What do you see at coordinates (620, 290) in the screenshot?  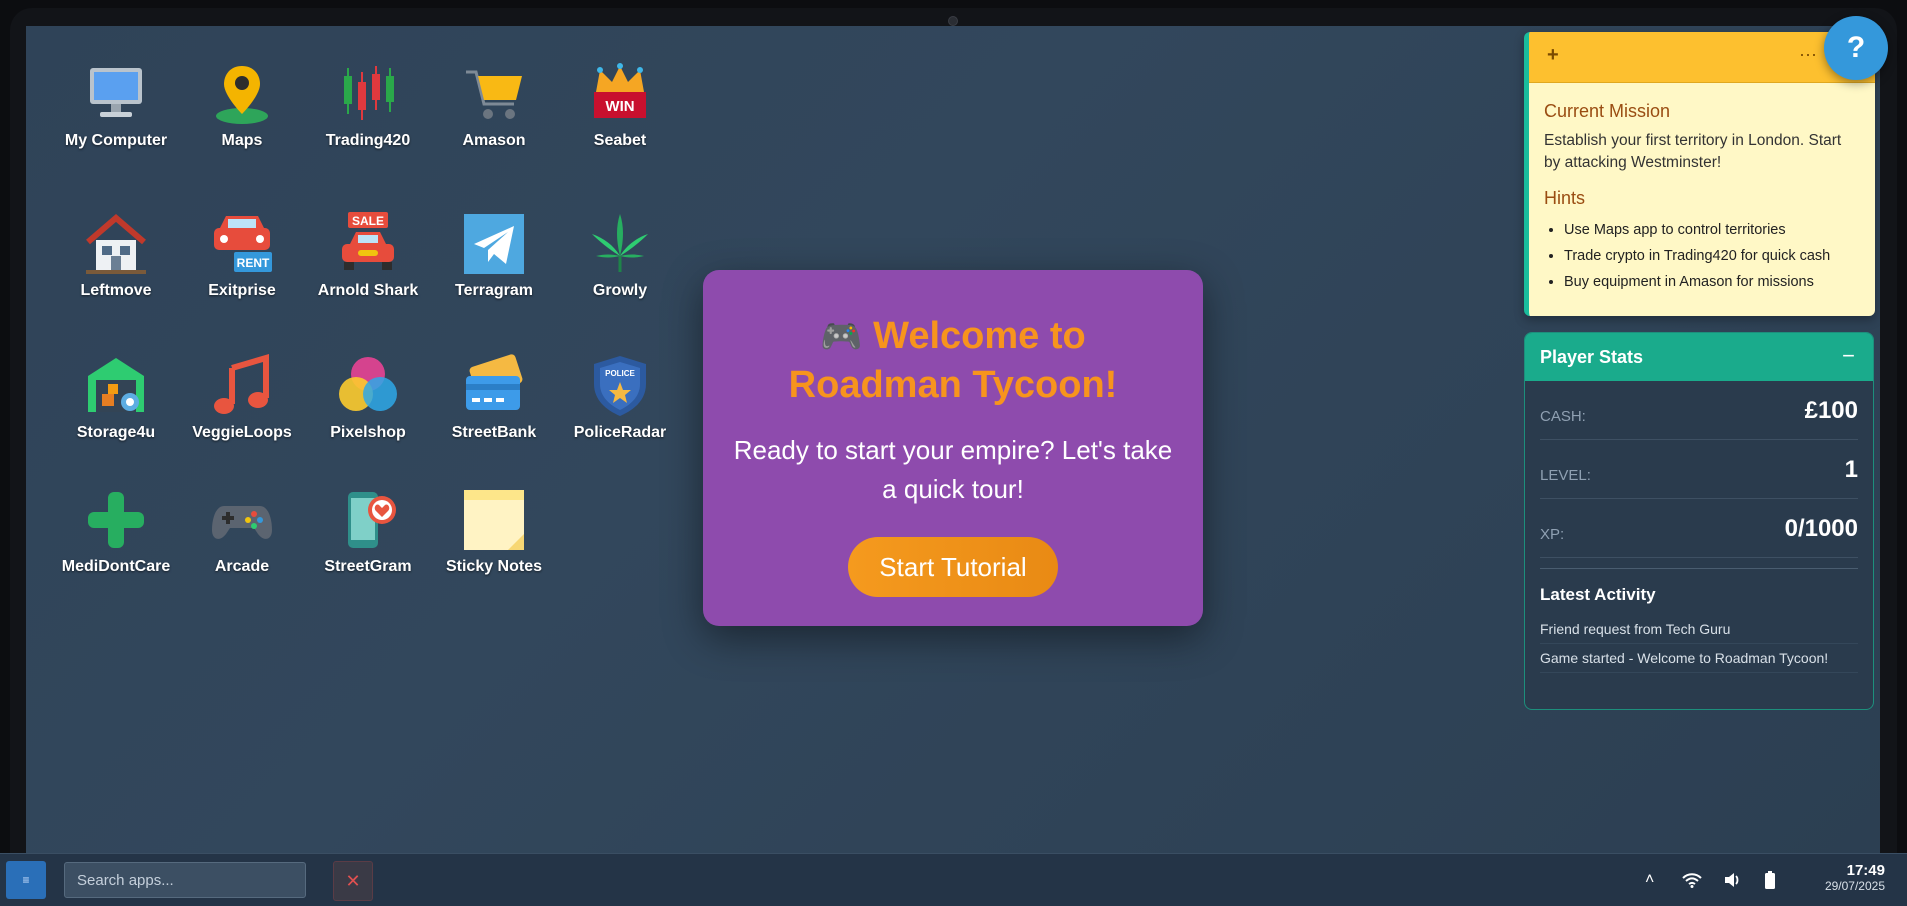 I see `app-label: Growly` at bounding box center [620, 290].